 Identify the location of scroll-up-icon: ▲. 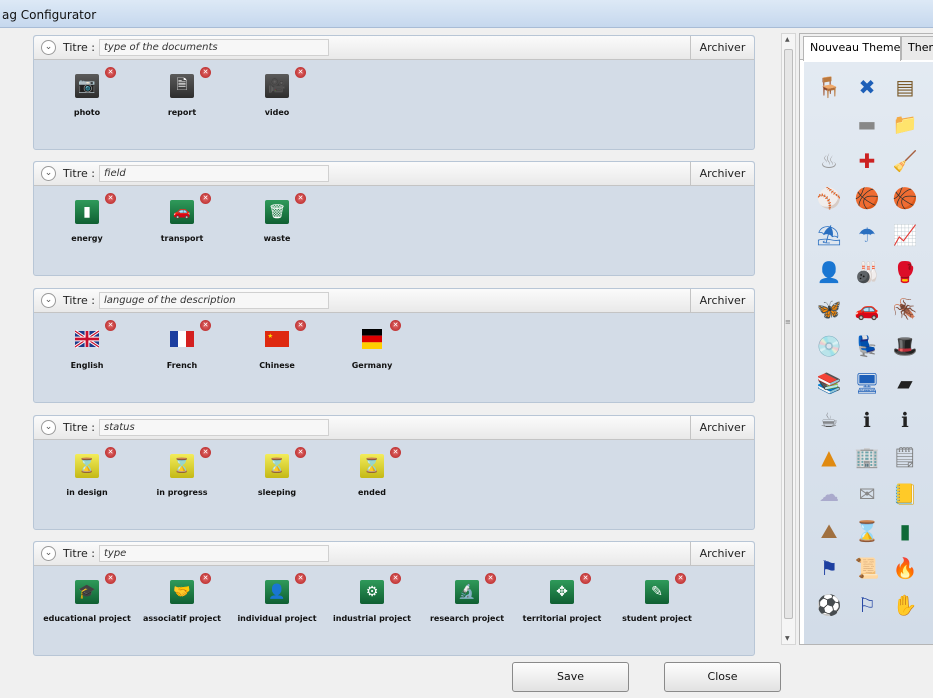
(787, 39).